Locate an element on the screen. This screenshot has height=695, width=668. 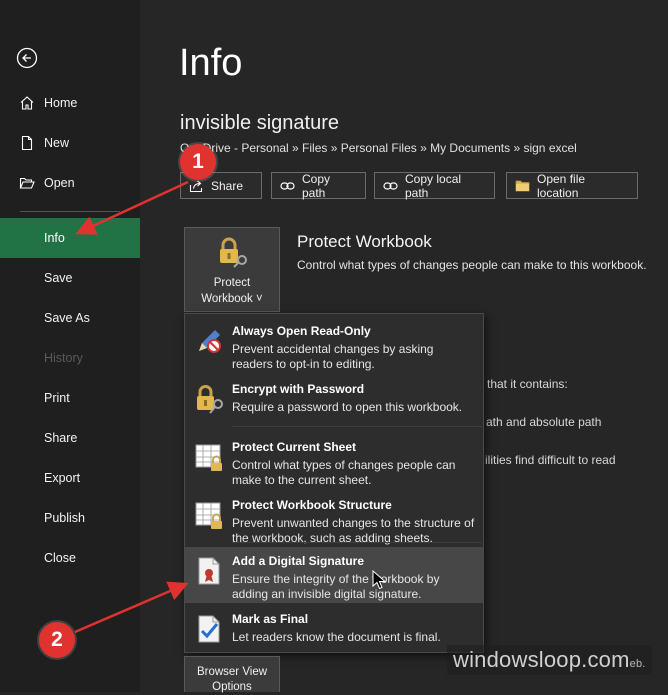
digital-signature-icon is located at coordinates (209, 571).